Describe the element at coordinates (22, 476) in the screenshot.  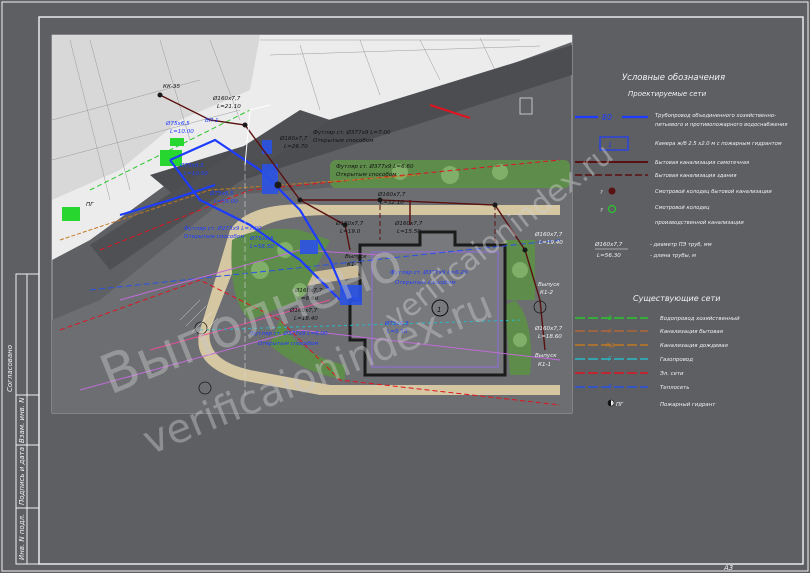
I see `side-label-signature: Подпись и дата` at that location.